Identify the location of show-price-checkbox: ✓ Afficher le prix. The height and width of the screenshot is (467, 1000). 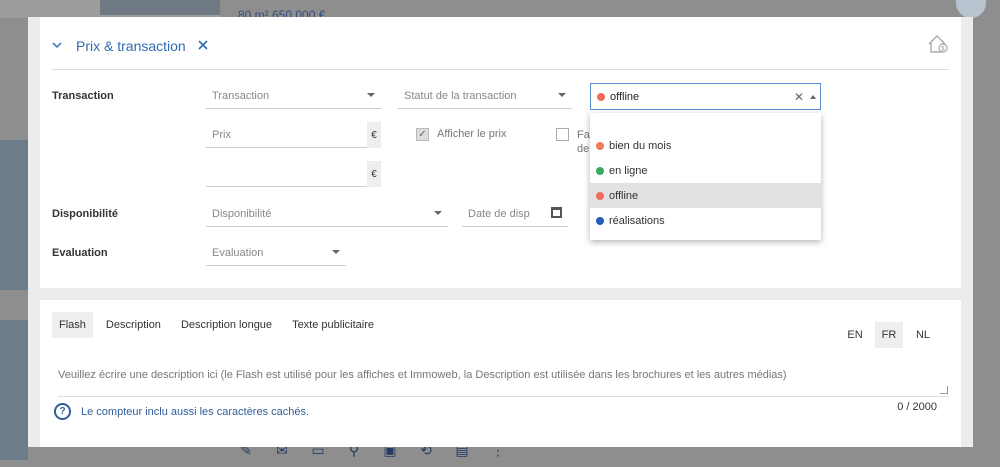
(461, 134).